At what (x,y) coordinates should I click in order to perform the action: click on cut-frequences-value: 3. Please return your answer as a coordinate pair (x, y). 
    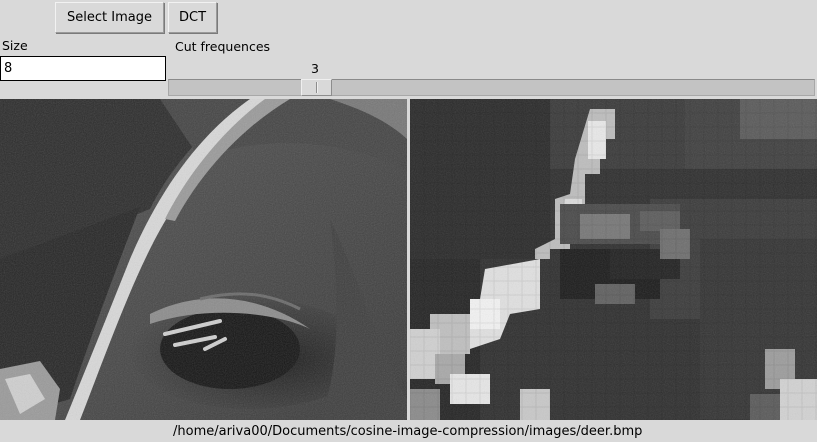
    Looking at the image, I should click on (315, 68).